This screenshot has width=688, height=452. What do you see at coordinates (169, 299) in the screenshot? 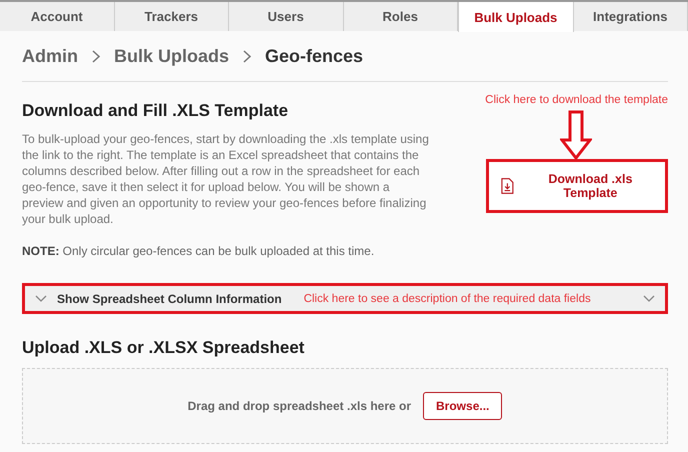
I see `expander-label: Show Spreadsheet Column Information` at bounding box center [169, 299].